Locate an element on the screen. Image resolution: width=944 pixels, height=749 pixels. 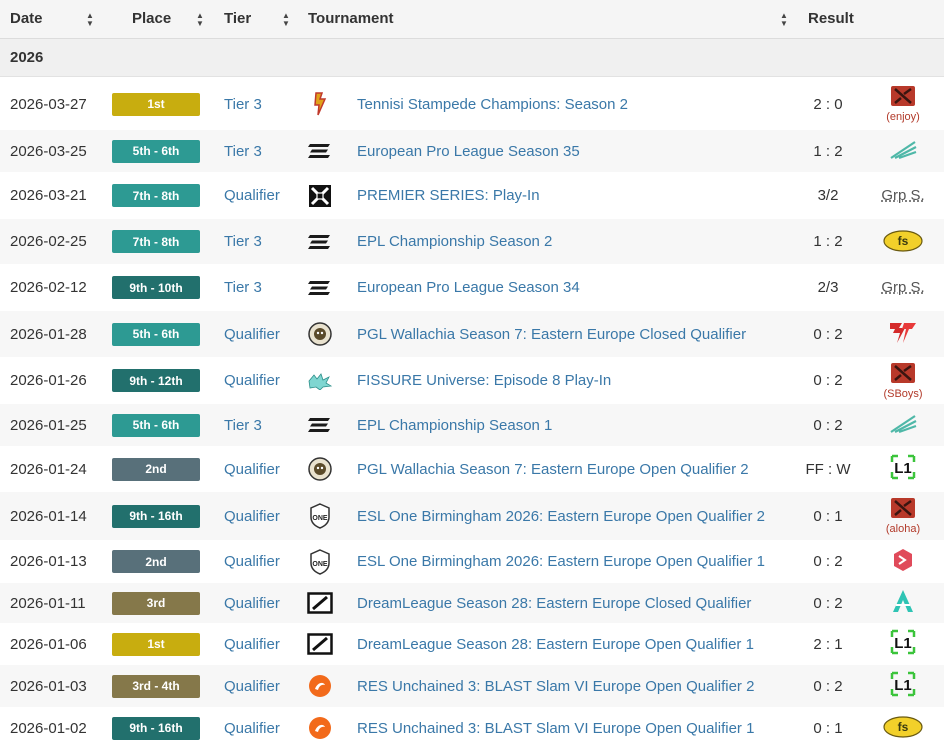
score-cell: 2 : 0 is located at coordinates (828, 104).